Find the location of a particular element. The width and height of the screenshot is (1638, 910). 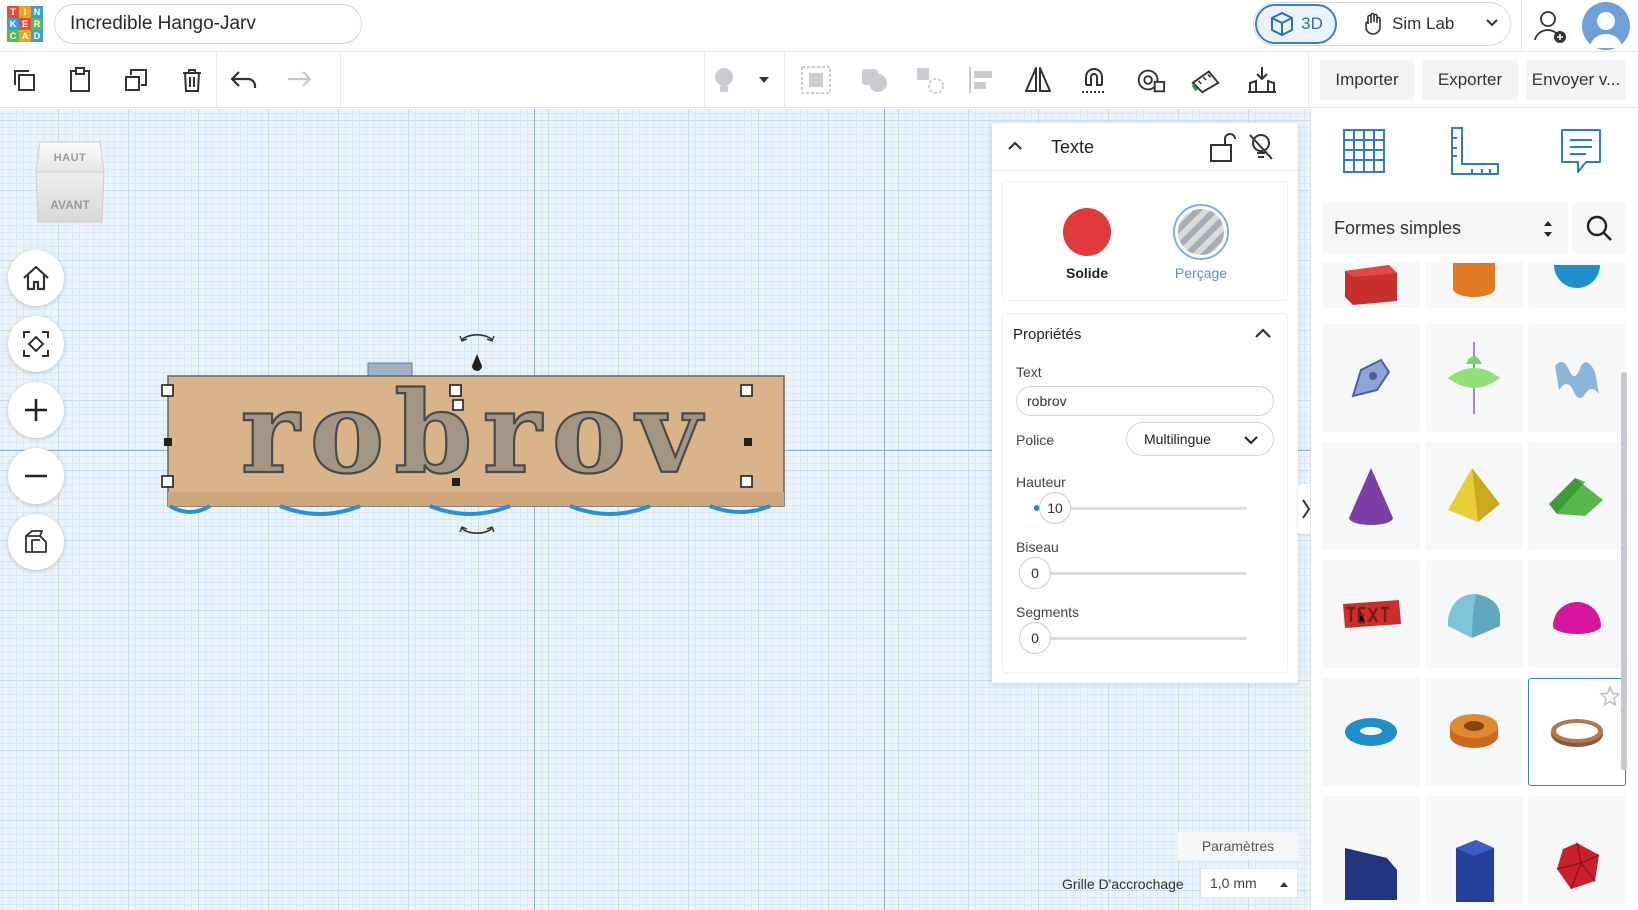

shape-tile-half-sphere is located at coordinates (1577, 614).